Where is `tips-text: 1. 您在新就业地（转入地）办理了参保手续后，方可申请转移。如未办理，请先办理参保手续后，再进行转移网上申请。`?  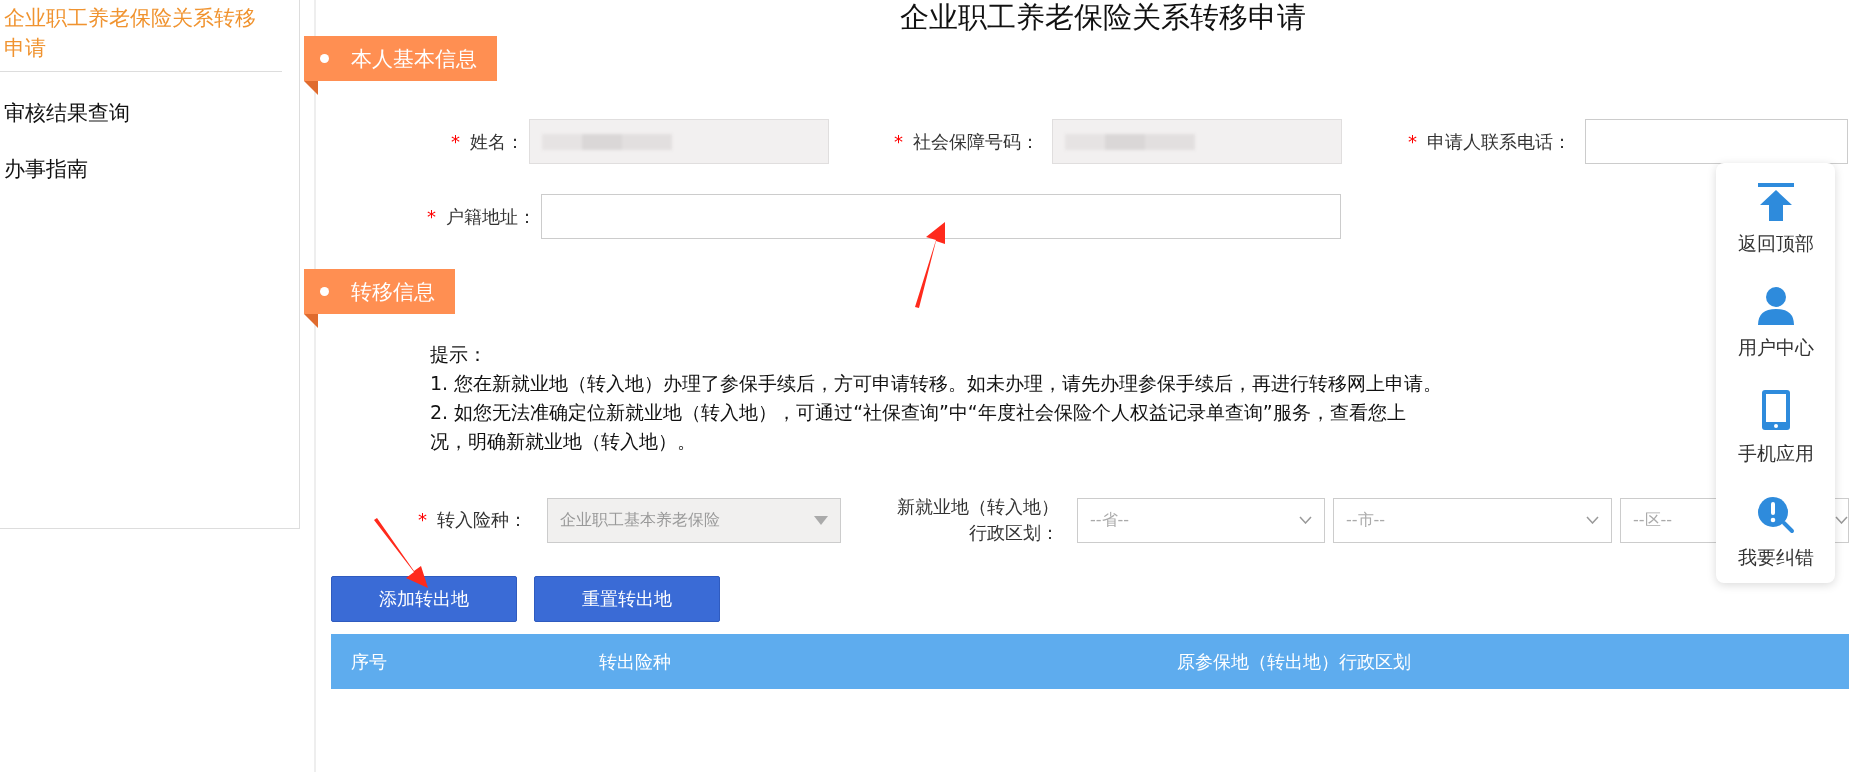 tips-text: 1. 您在新就业地（转入地）办理了参保手续后，方可申请转移。如未办理，请先办理参保手续后，再进行转移网上申请。 is located at coordinates (936, 383).